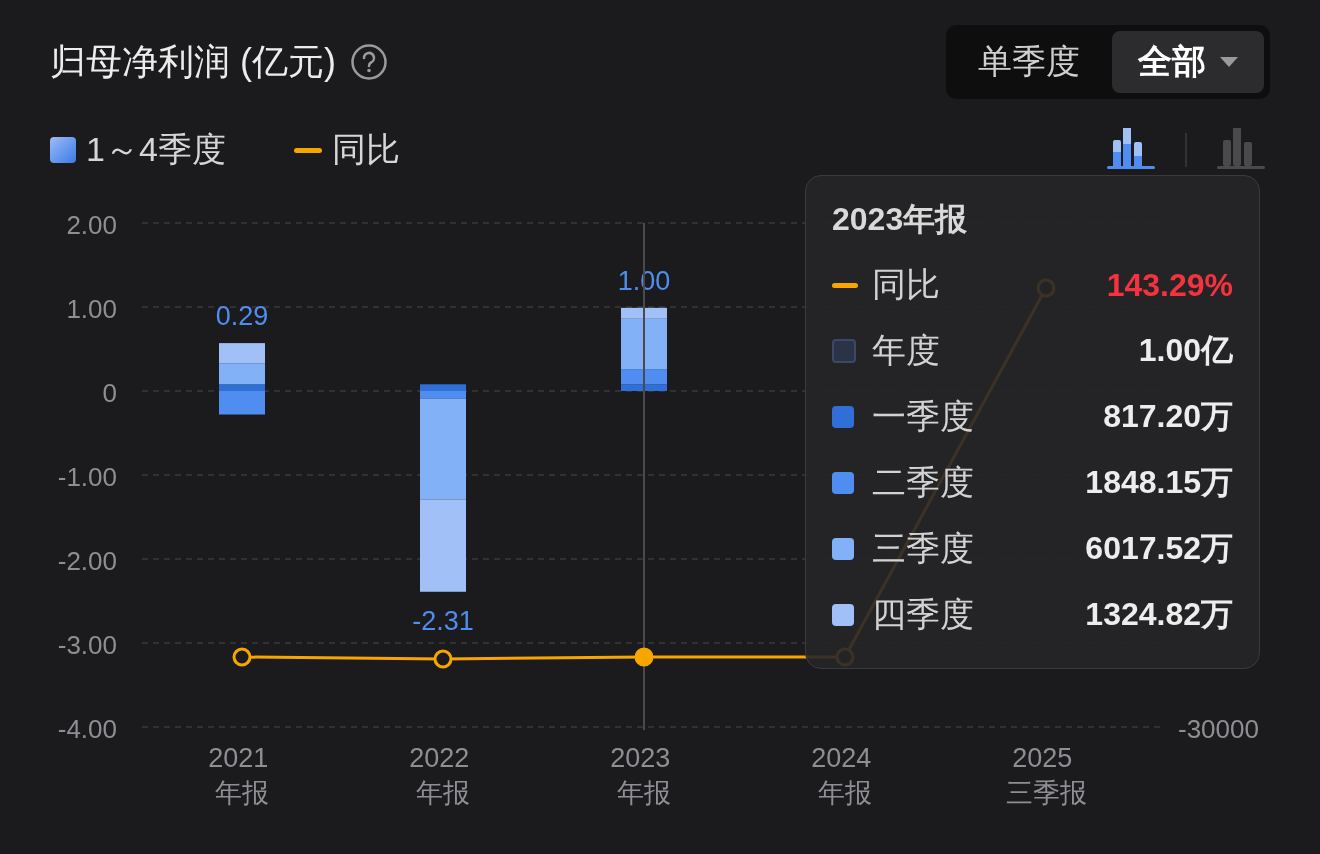 This screenshot has height=854, width=1320. Describe the element at coordinates (1029, 62) in the screenshot. I see `toggle-tab: 单季度` at that location.